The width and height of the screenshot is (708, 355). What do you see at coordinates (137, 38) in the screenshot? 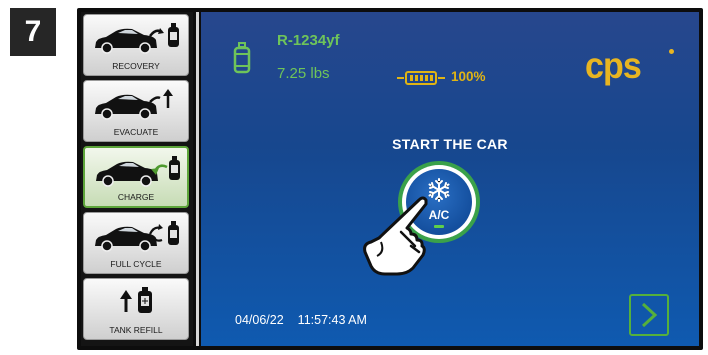
I see `car-recovery-icon` at bounding box center [137, 38].